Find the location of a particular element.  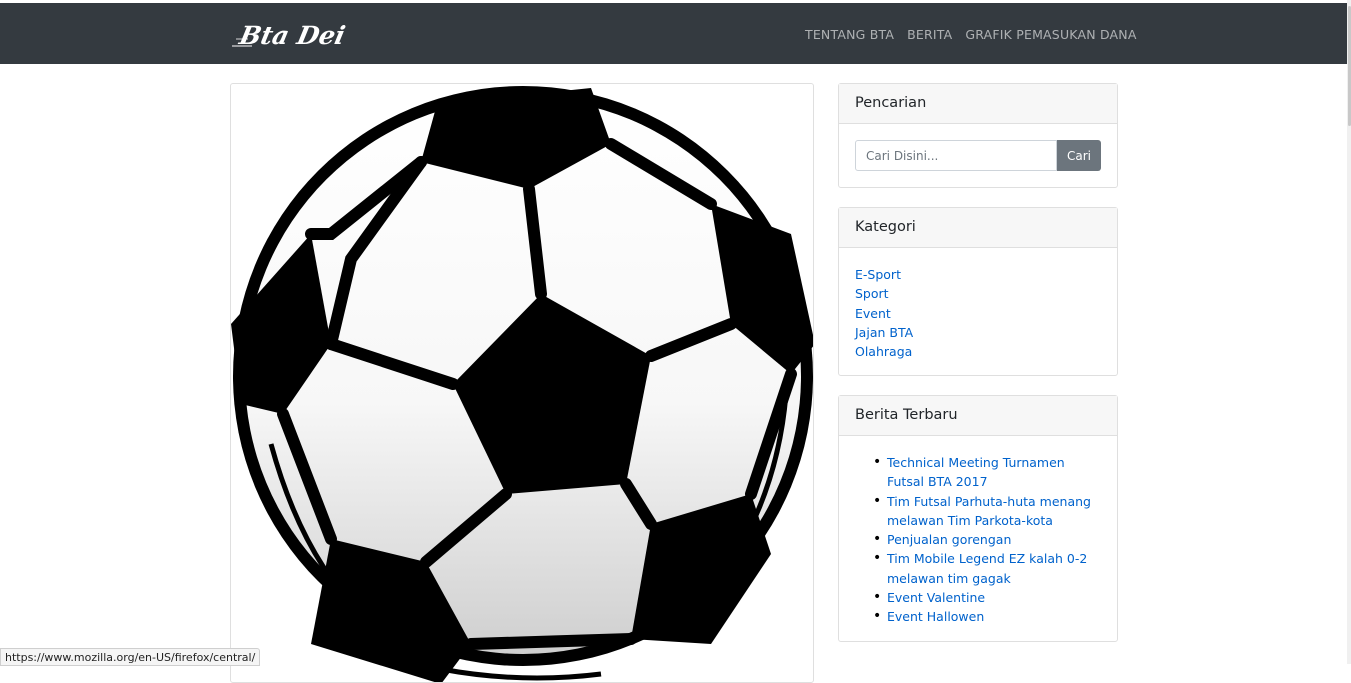

search-input is located at coordinates (956, 155).